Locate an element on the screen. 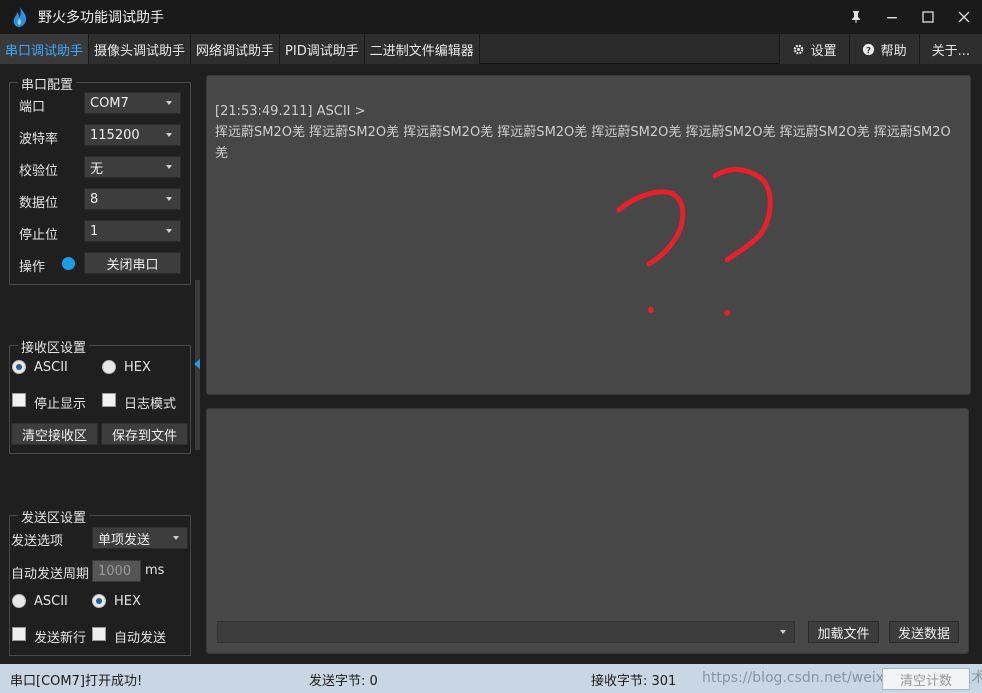 The width and height of the screenshot is (982, 693). flame-logo-icon is located at coordinates (20, 17).